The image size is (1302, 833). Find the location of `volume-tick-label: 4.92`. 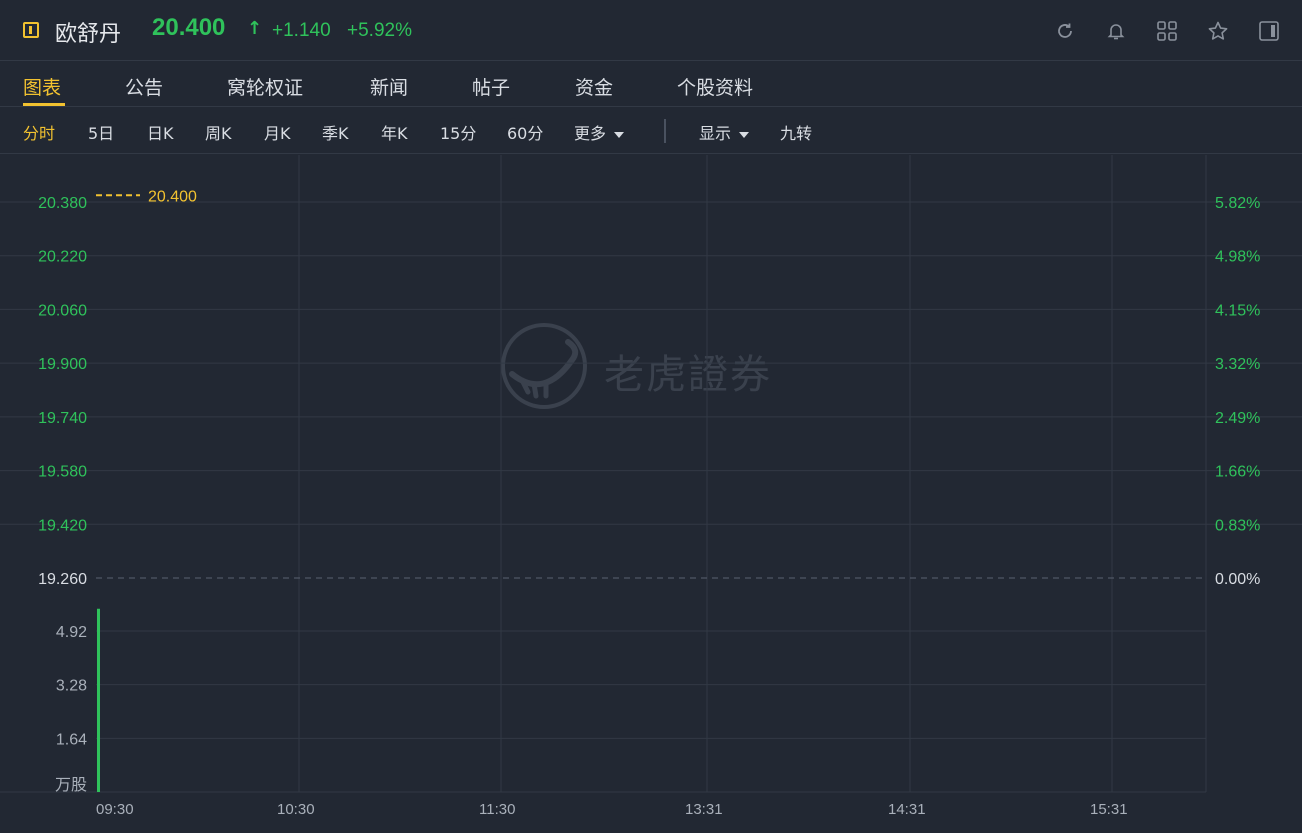

volume-tick-label: 4.92 is located at coordinates (71, 632).